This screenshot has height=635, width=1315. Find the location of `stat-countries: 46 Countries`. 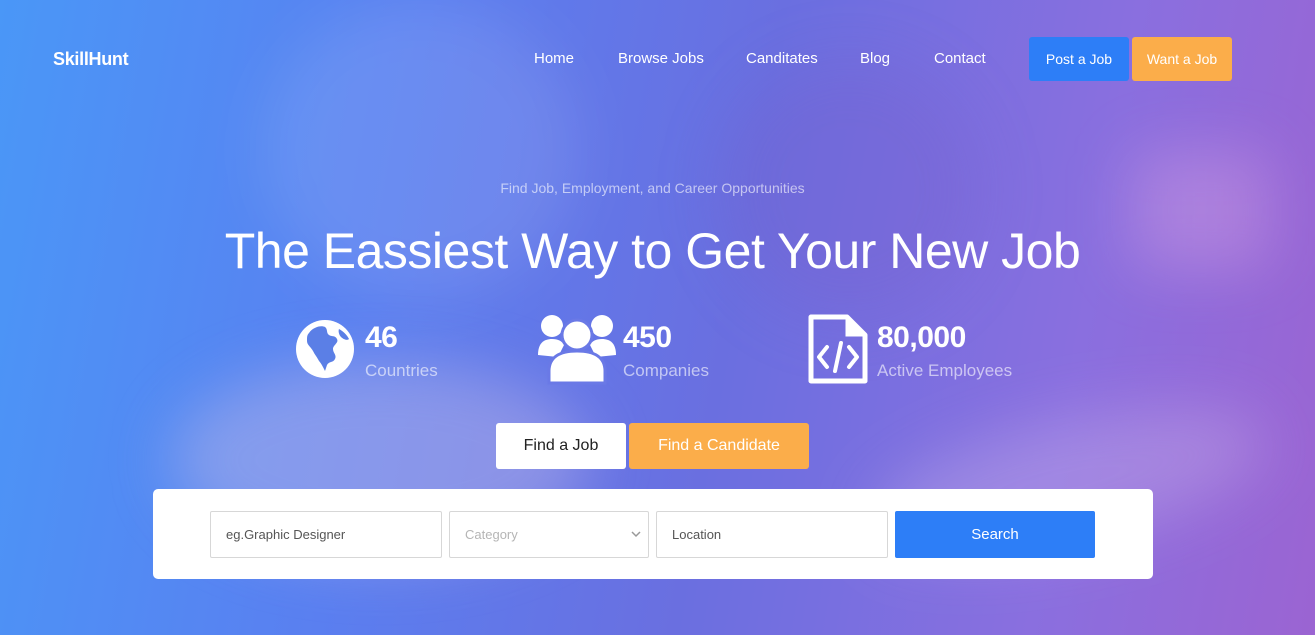

stat-countries: 46 Countries is located at coordinates (375, 349).